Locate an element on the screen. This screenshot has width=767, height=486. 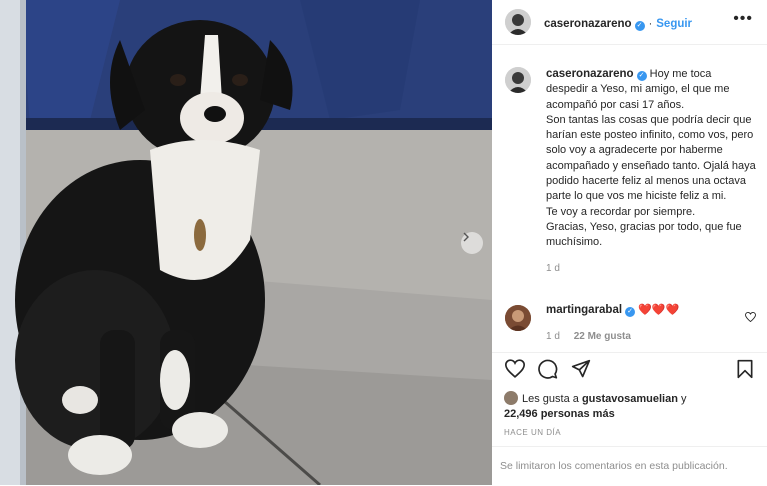
caption-line-3: Te voy a recordar por siempre. is located at coordinates (621, 211).